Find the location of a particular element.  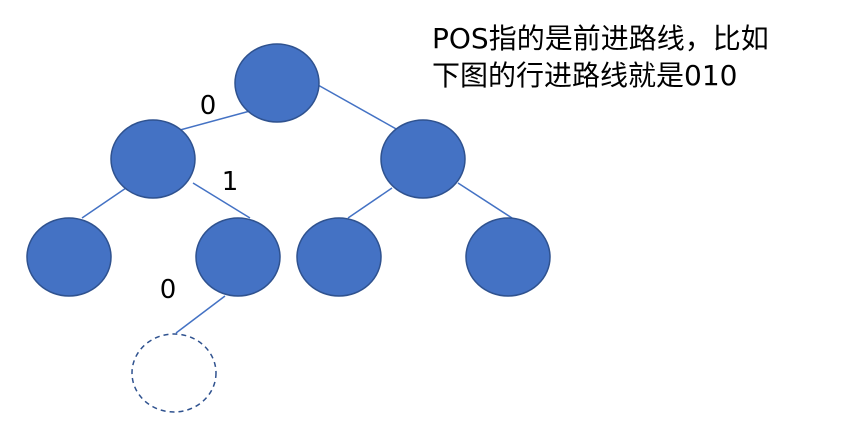

tree-node-root is located at coordinates (277, 83).